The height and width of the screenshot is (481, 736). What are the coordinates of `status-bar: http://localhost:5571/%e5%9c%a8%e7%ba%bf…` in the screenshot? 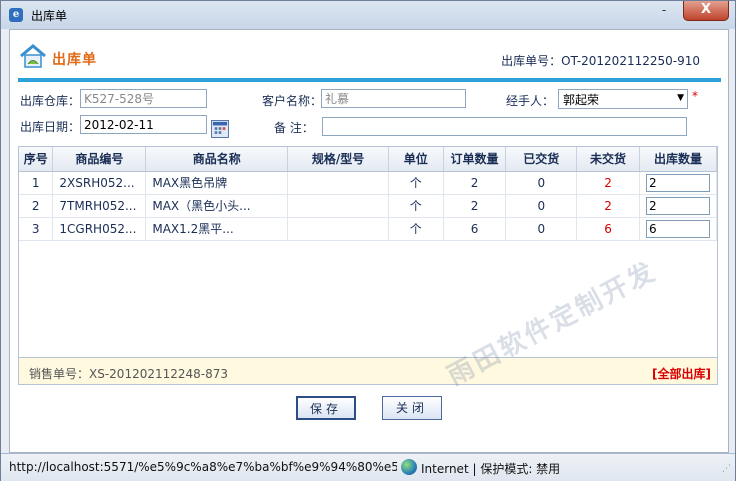 It's located at (368, 467).